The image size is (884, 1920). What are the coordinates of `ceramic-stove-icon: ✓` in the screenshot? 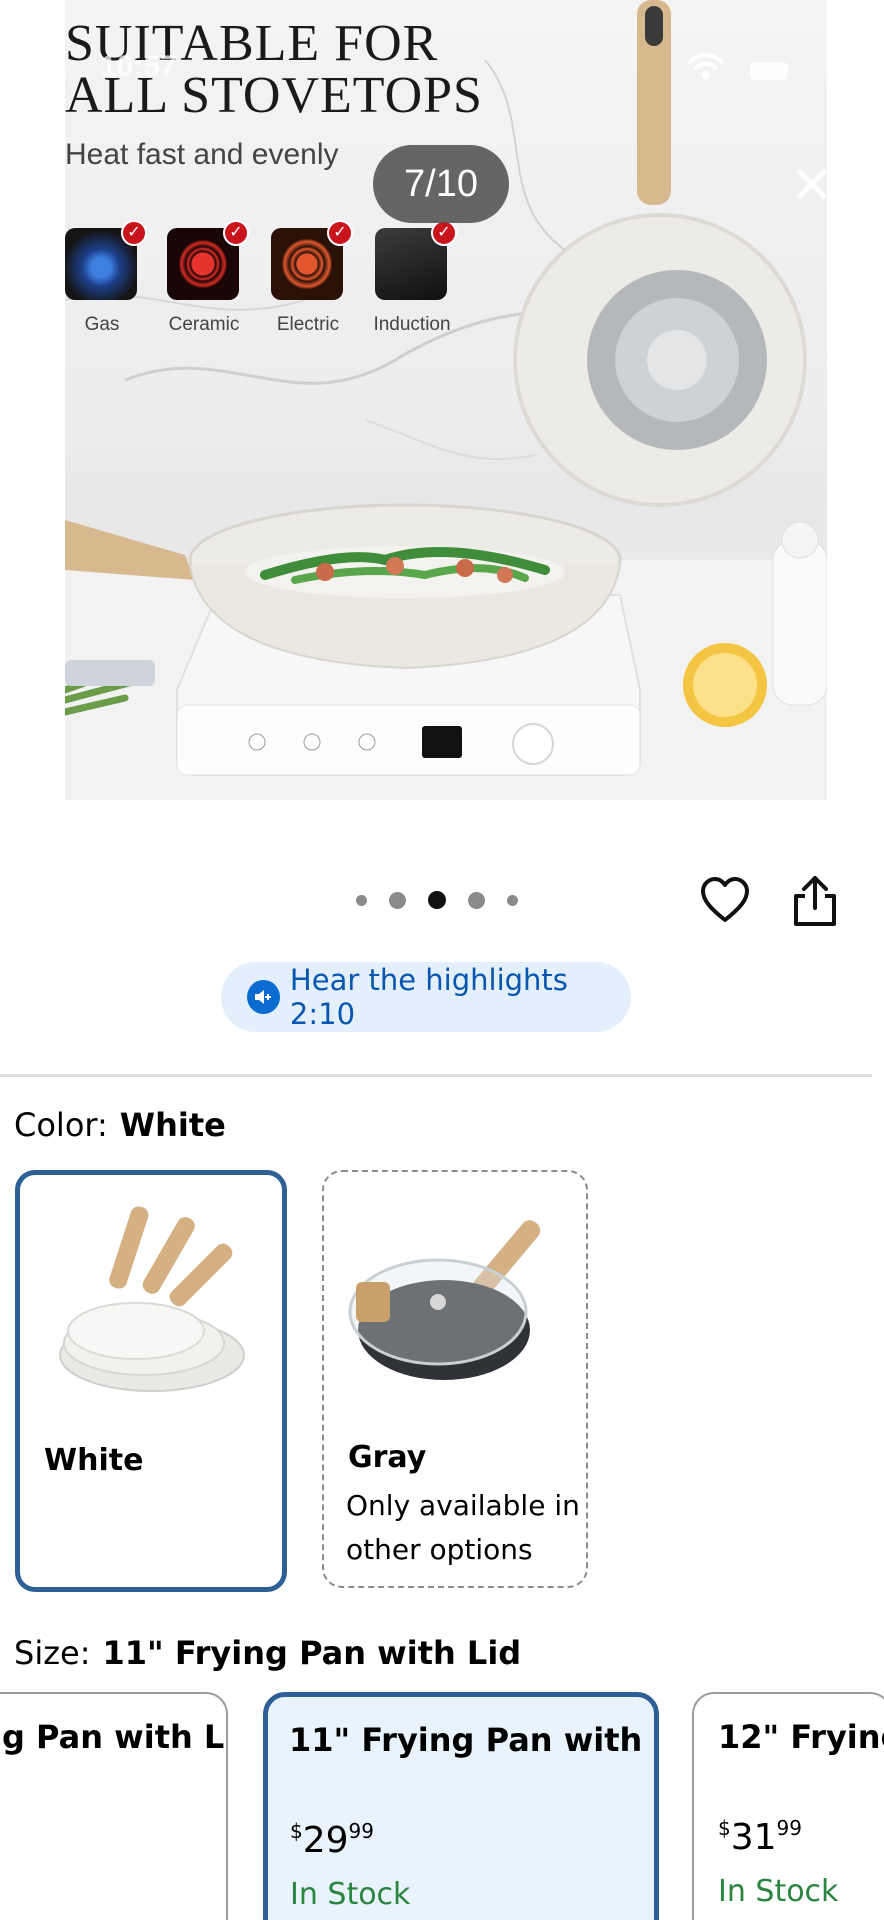 It's located at (208, 260).